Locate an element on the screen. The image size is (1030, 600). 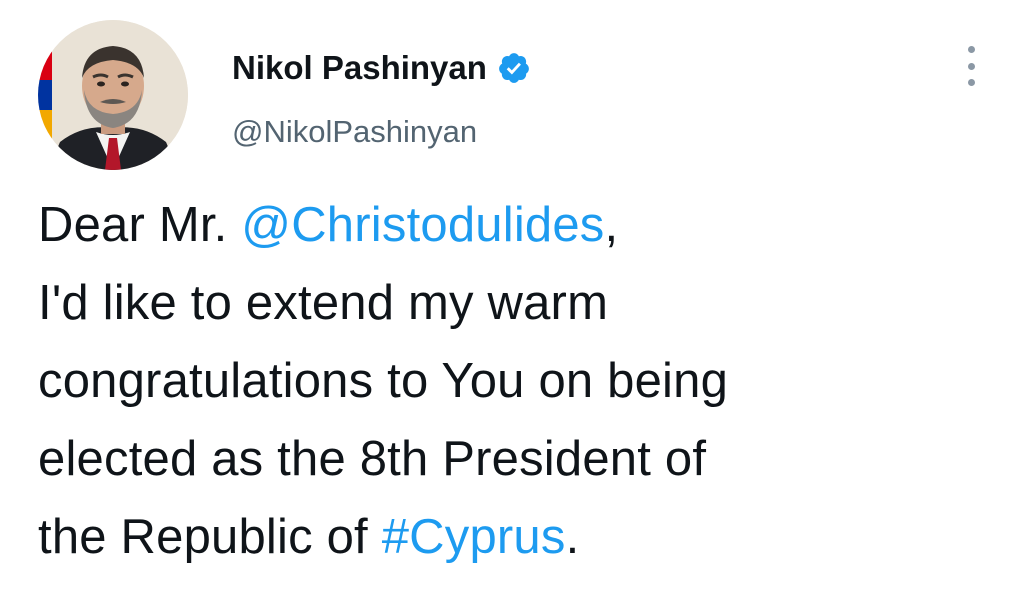
tweet-line-5: the Republic of #Cyprus. is located at coordinates (518, 537).